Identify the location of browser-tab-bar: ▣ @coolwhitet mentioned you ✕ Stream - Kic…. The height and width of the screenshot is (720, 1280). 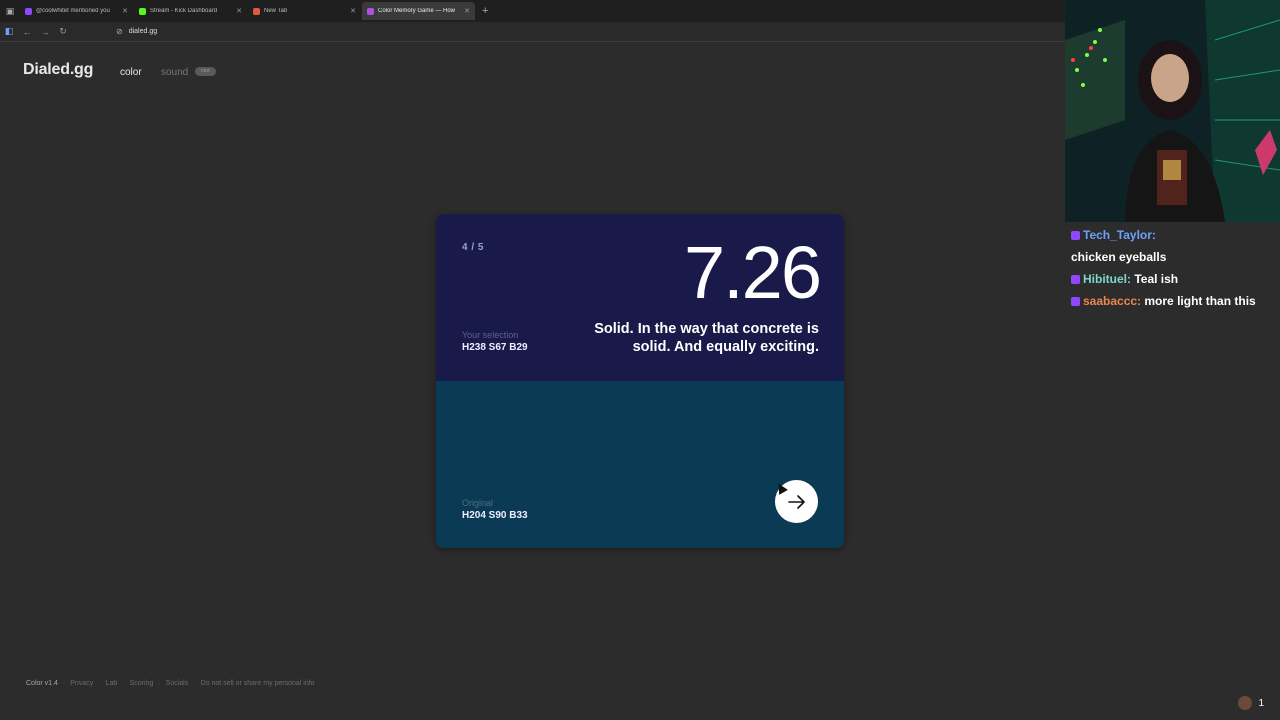
(532, 11).